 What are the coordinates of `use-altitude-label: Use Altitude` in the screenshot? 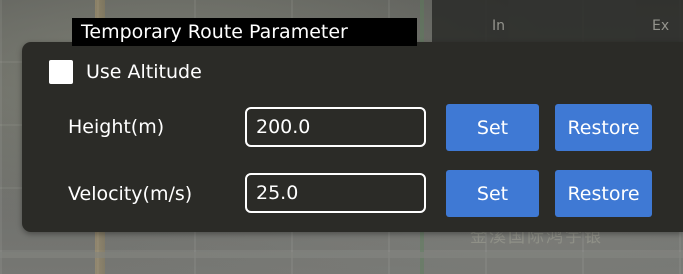 It's located at (144, 72).